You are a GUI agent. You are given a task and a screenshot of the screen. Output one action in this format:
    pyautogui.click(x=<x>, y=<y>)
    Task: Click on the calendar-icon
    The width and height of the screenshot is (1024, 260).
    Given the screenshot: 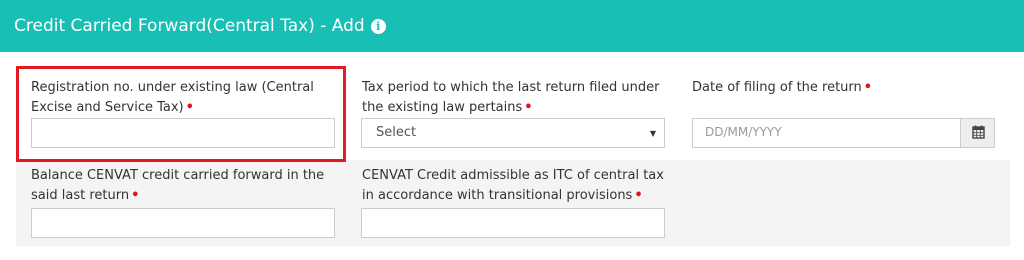 What is the action you would take?
    pyautogui.click(x=978, y=132)
    